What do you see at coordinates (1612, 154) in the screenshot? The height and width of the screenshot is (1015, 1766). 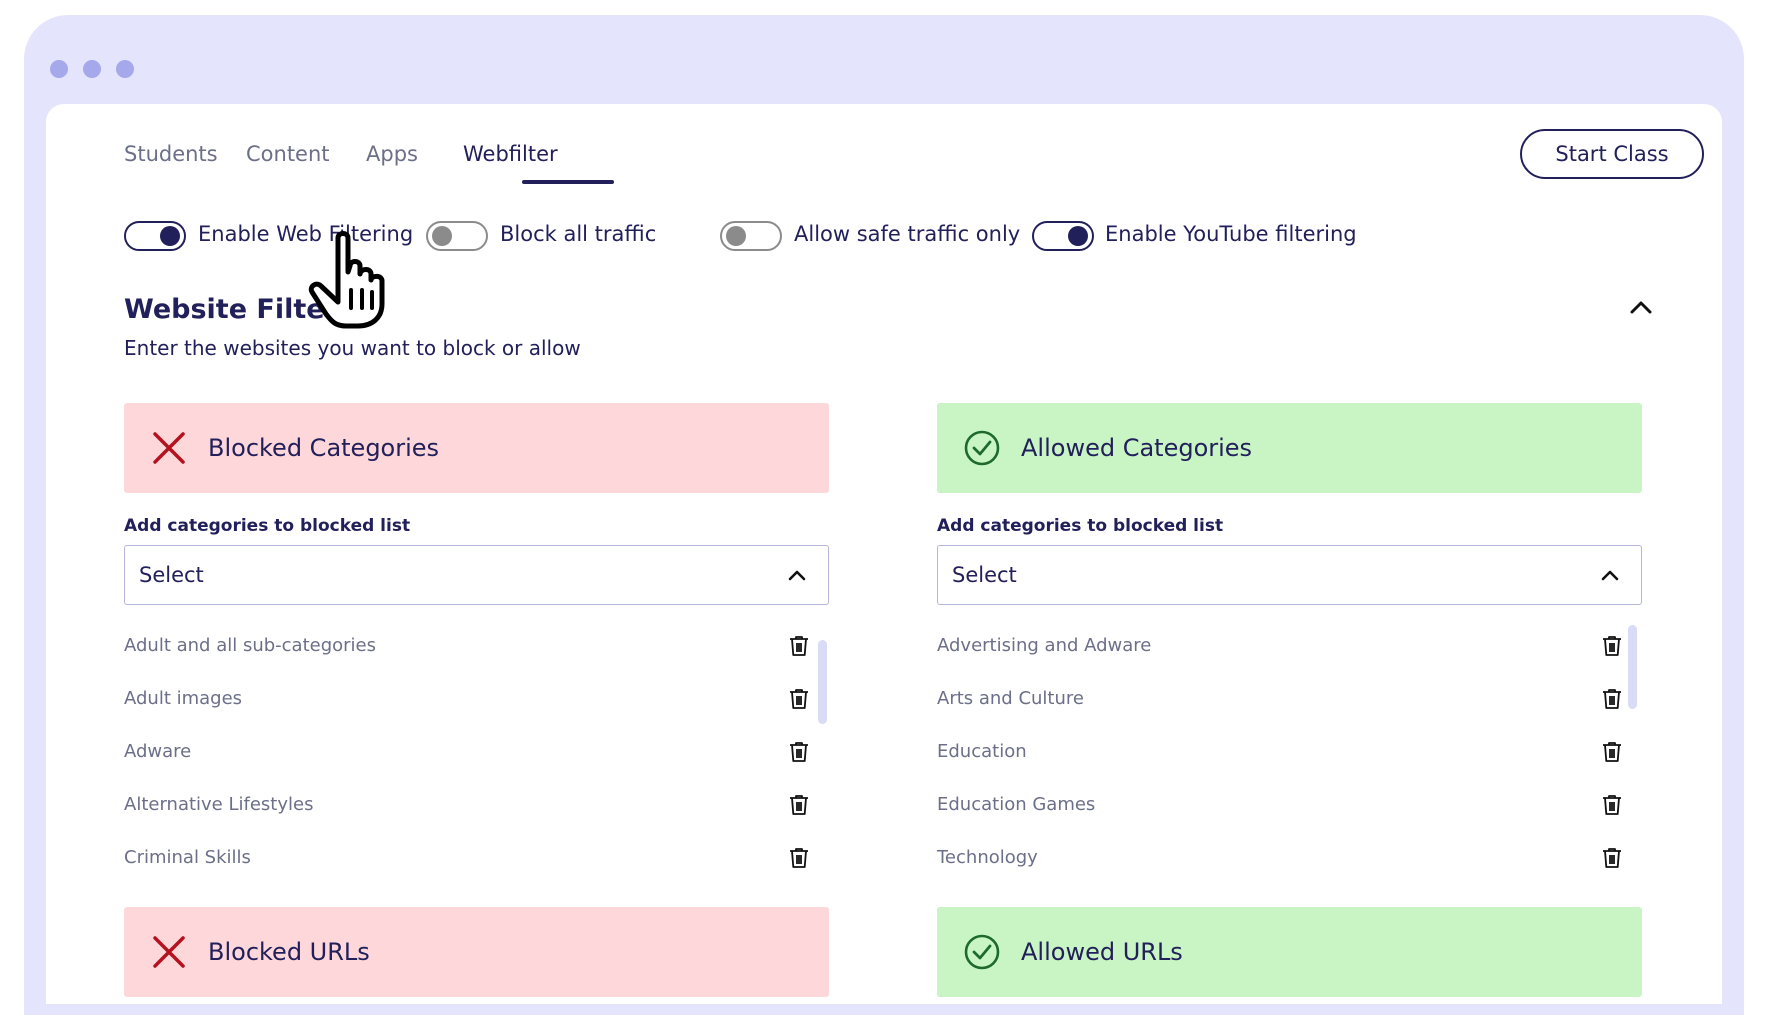 I see `start-class-button: Start Class` at bounding box center [1612, 154].